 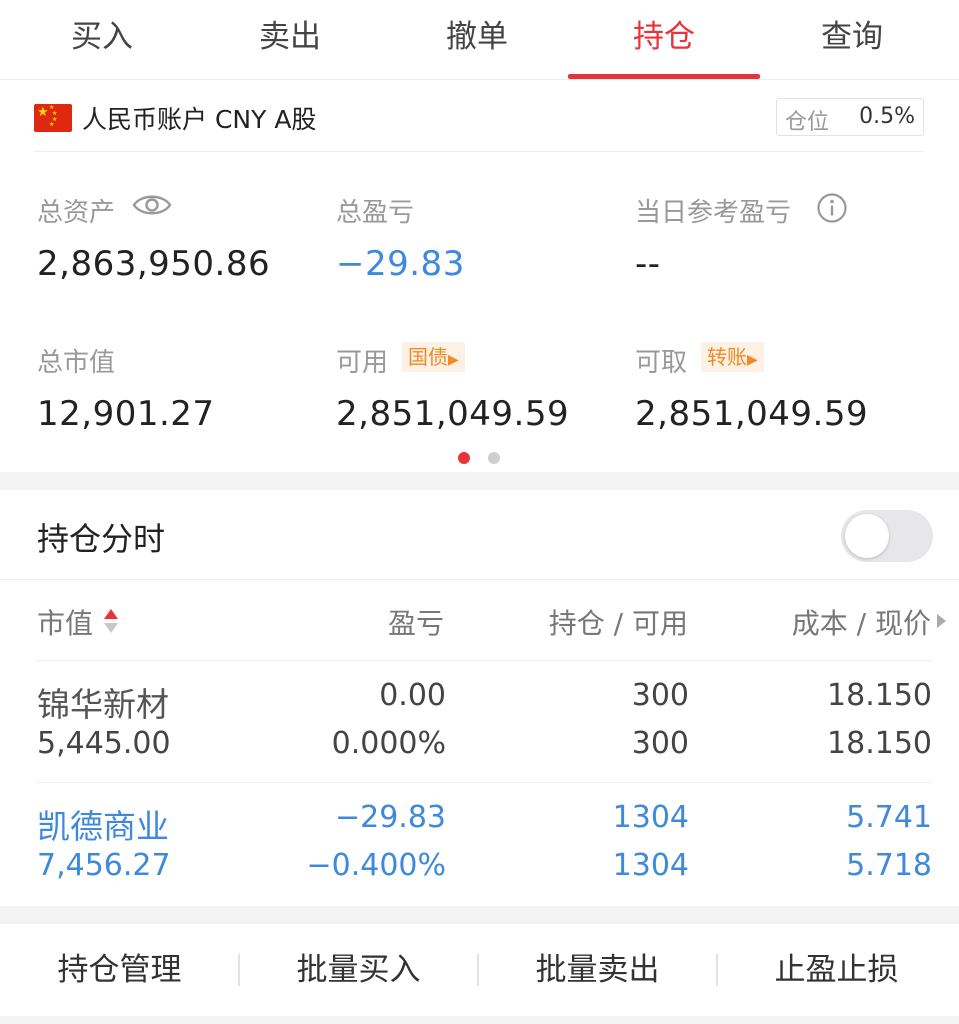 What do you see at coordinates (76, 213) in the screenshot?
I see `total-assets-label: 总资产` at bounding box center [76, 213].